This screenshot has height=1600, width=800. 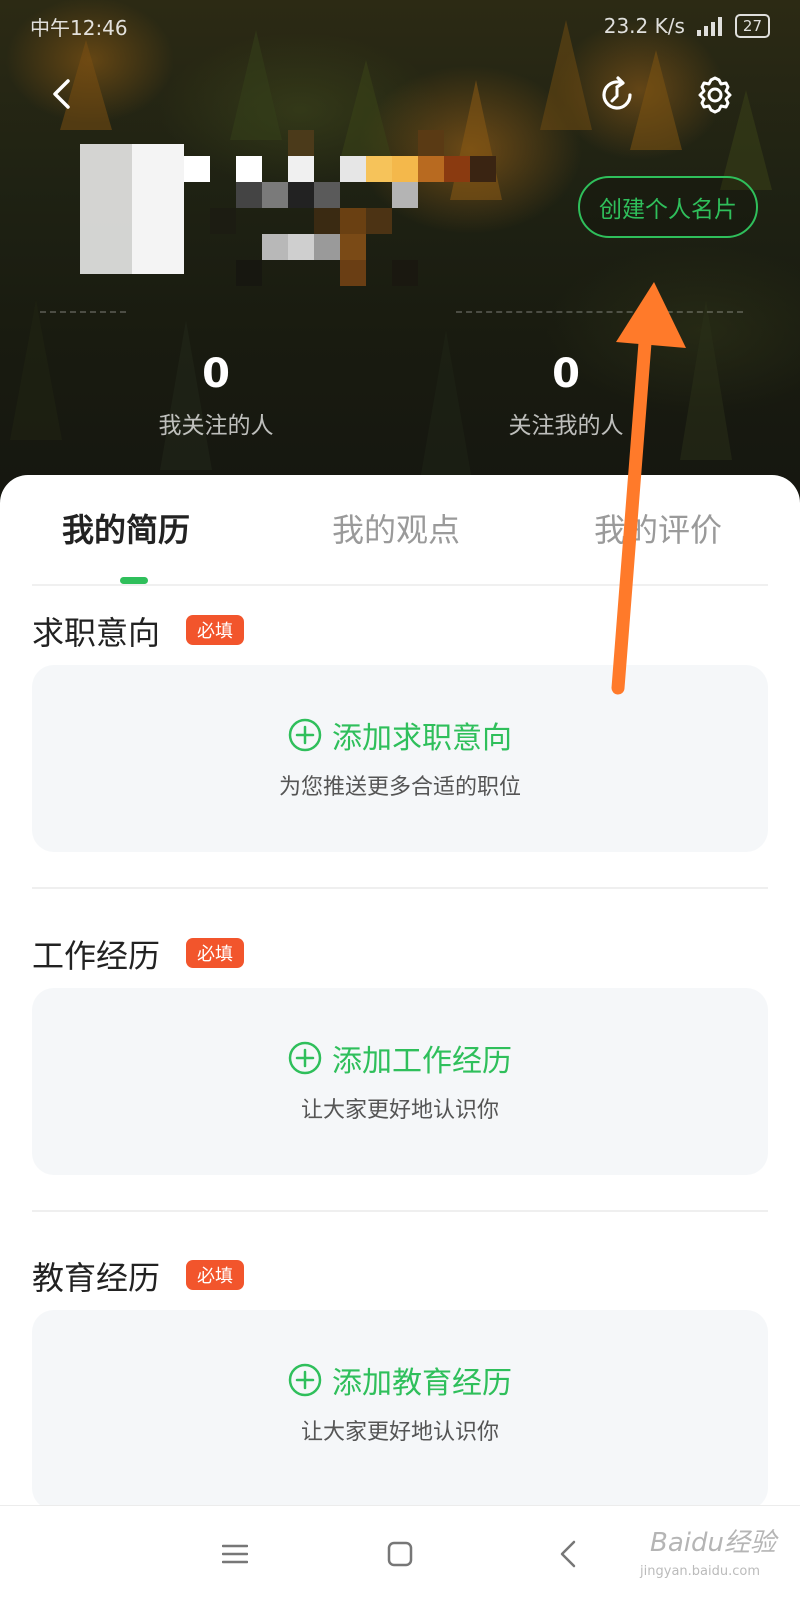 What do you see at coordinates (400, 1410) in the screenshot?
I see `add-education-card: 添加教育经历 让大家更好地认识你` at bounding box center [400, 1410].